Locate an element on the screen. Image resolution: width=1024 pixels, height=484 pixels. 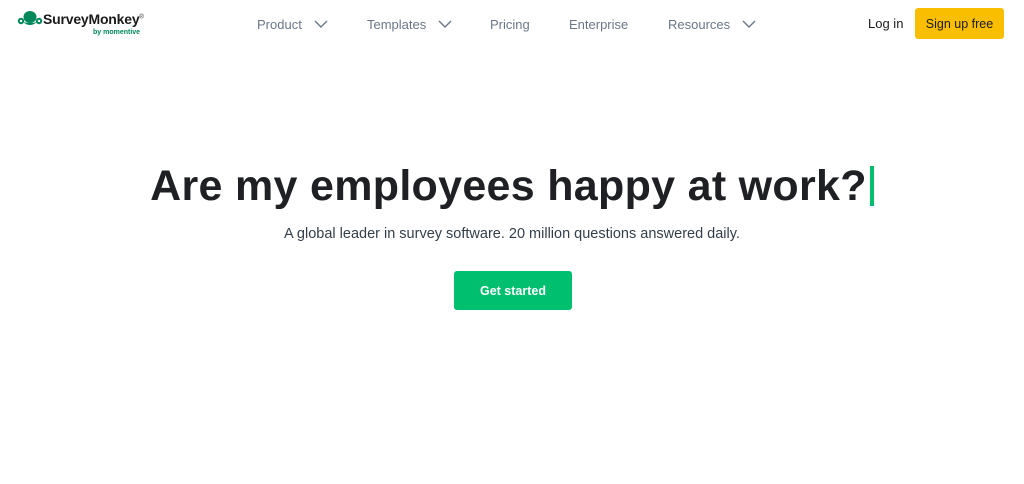
logo-wordmark: SurveyMonkey® is located at coordinates (93, 19).